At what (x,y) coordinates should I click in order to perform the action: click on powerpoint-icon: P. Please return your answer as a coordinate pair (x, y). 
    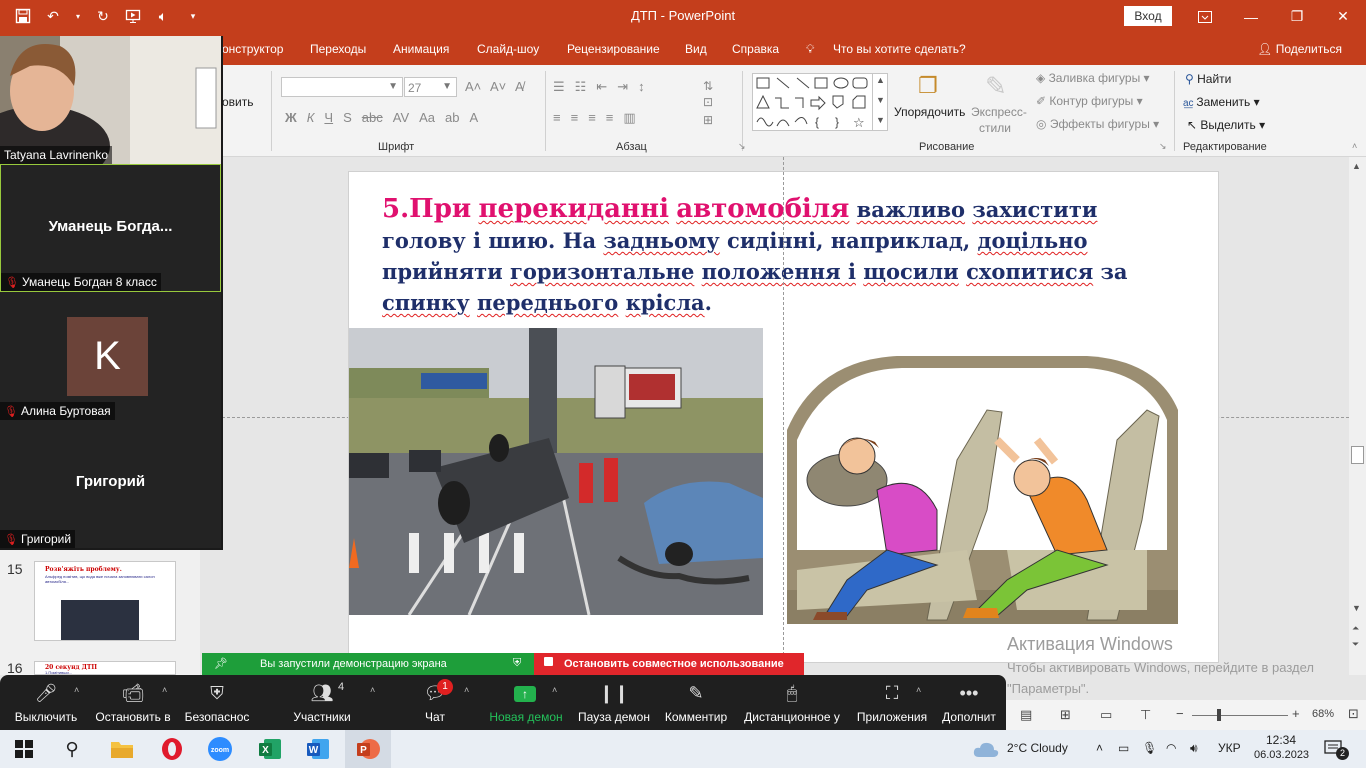
    Looking at the image, I should click on (368, 749).